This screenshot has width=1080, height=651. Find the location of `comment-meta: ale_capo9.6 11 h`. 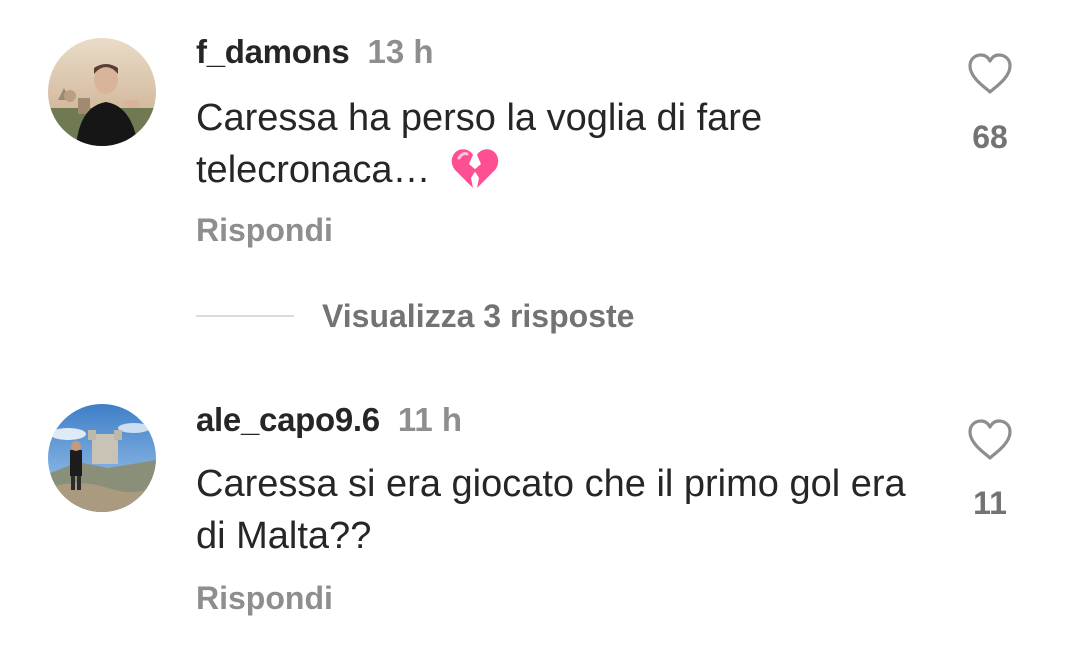

comment-meta: ale_capo9.6 11 h is located at coordinates (329, 420).